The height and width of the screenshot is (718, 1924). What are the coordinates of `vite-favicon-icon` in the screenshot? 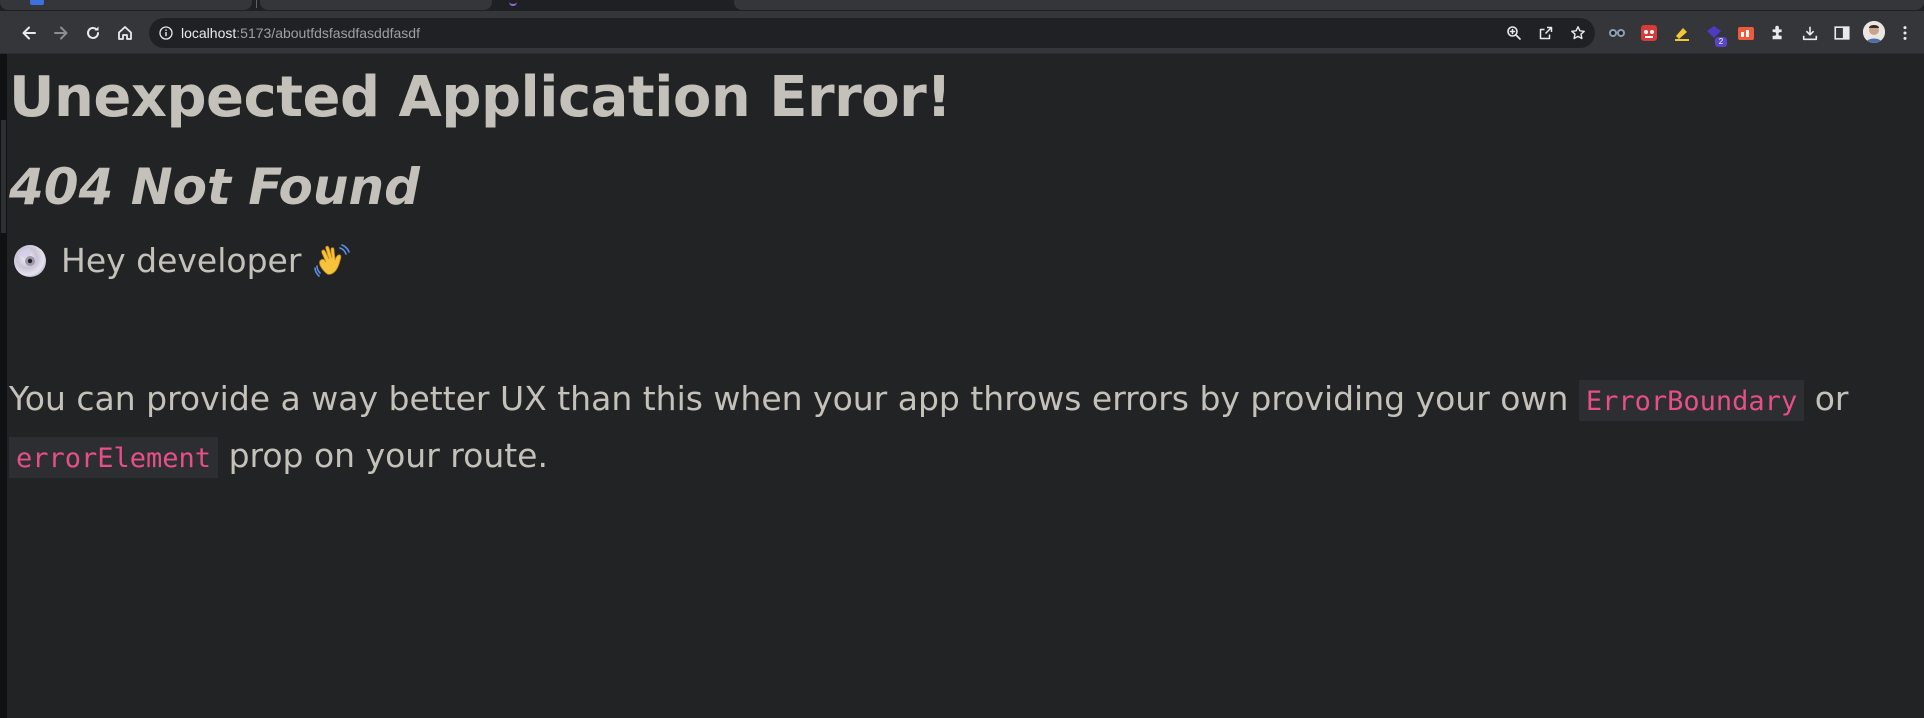 It's located at (513, 3).